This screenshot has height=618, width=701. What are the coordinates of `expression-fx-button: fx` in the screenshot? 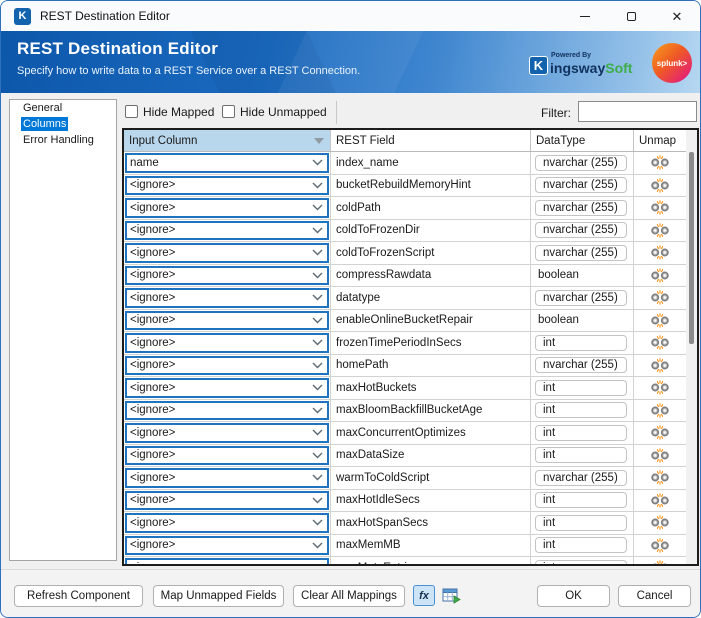 It's located at (424, 595).